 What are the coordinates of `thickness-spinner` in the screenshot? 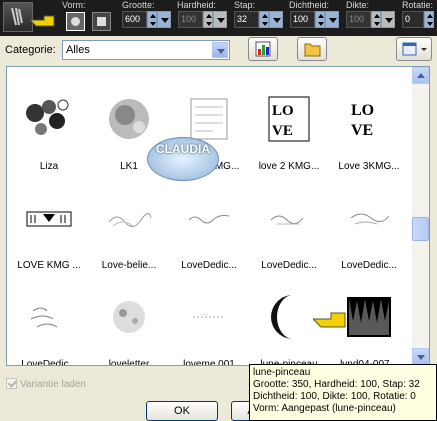 It's located at (376, 19).